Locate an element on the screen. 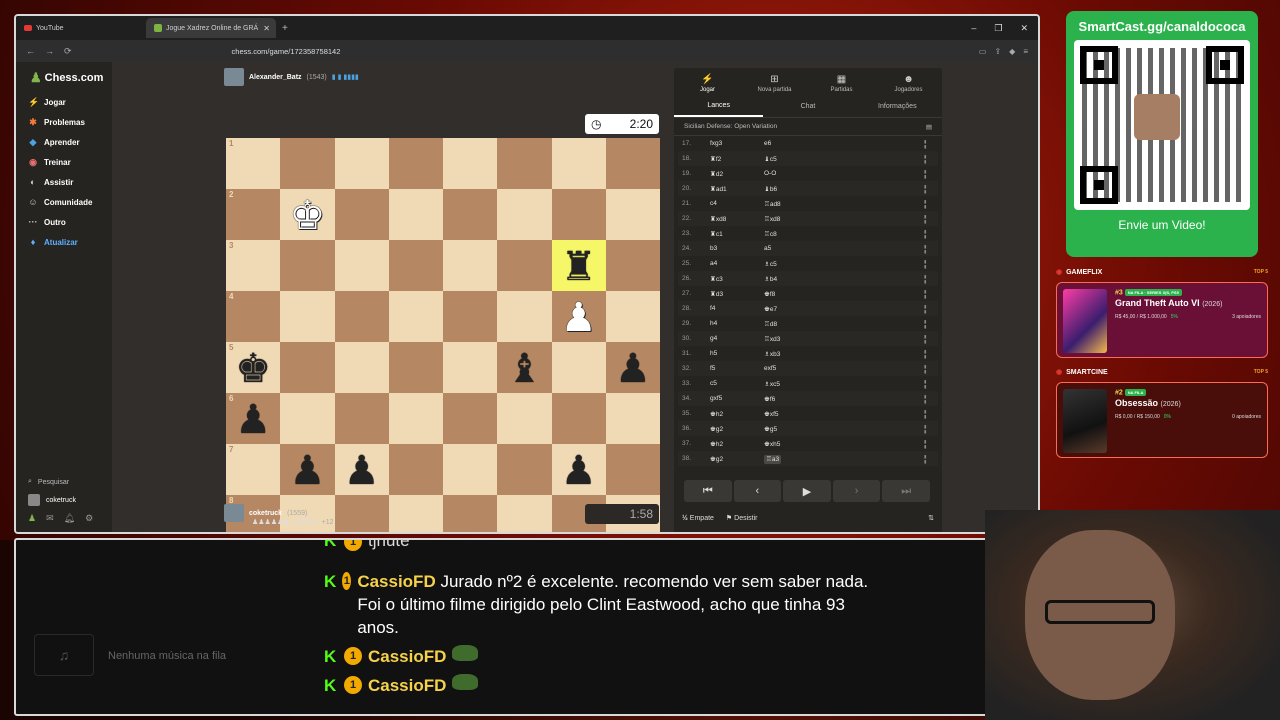  board-square: 6 ♟ is located at coordinates (253, 418).